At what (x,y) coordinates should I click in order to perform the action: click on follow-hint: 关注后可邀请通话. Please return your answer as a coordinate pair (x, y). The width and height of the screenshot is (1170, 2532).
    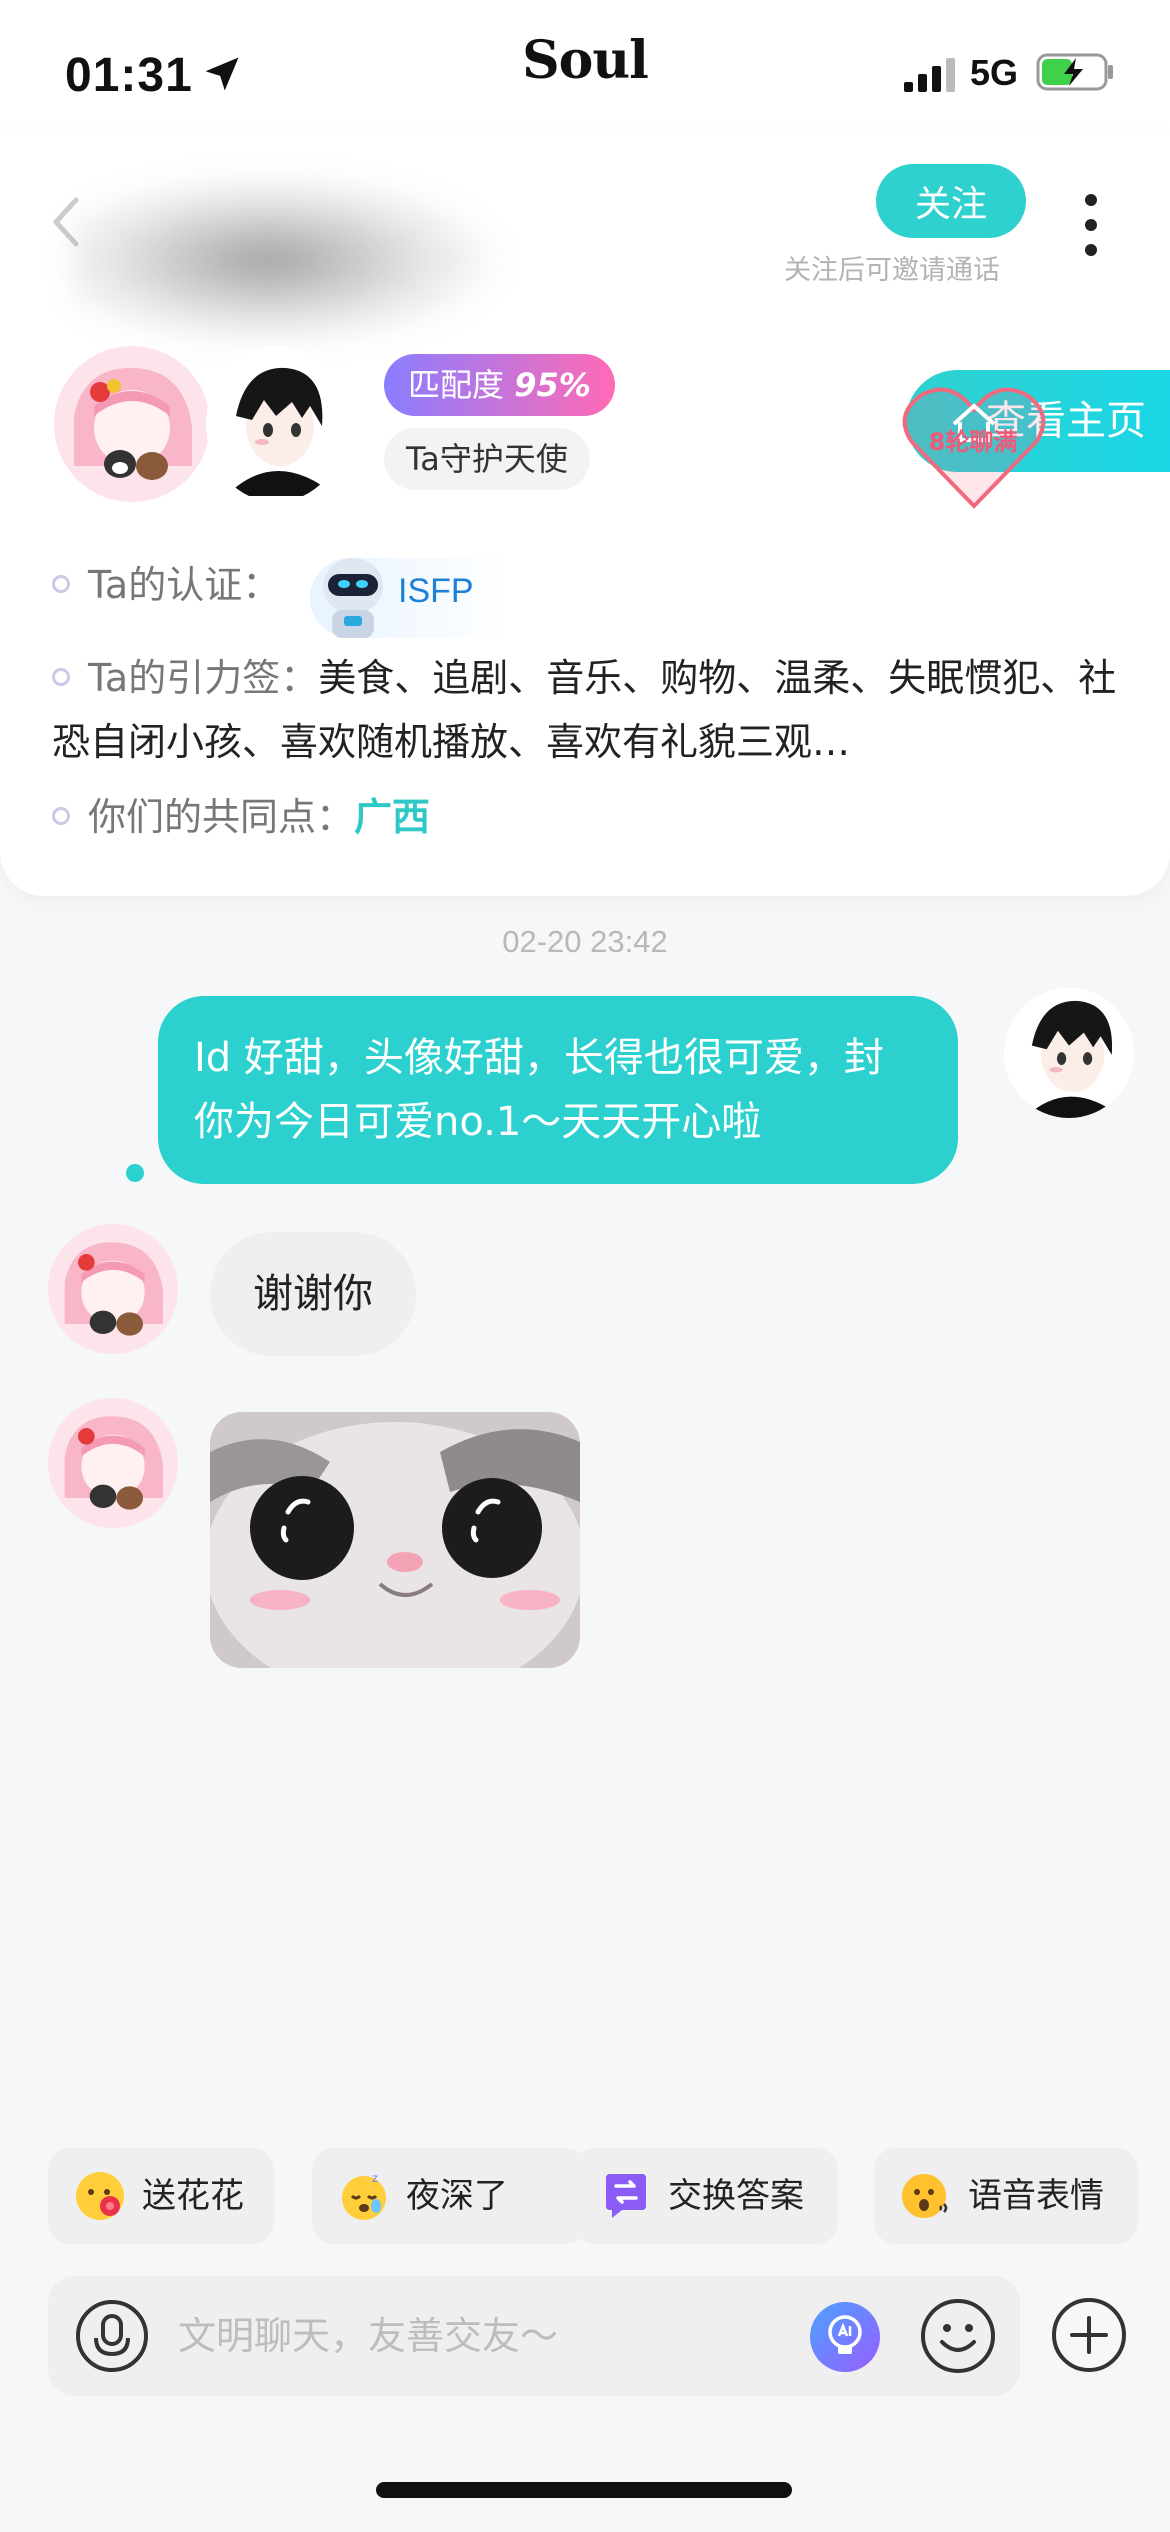
    Looking at the image, I should click on (892, 270).